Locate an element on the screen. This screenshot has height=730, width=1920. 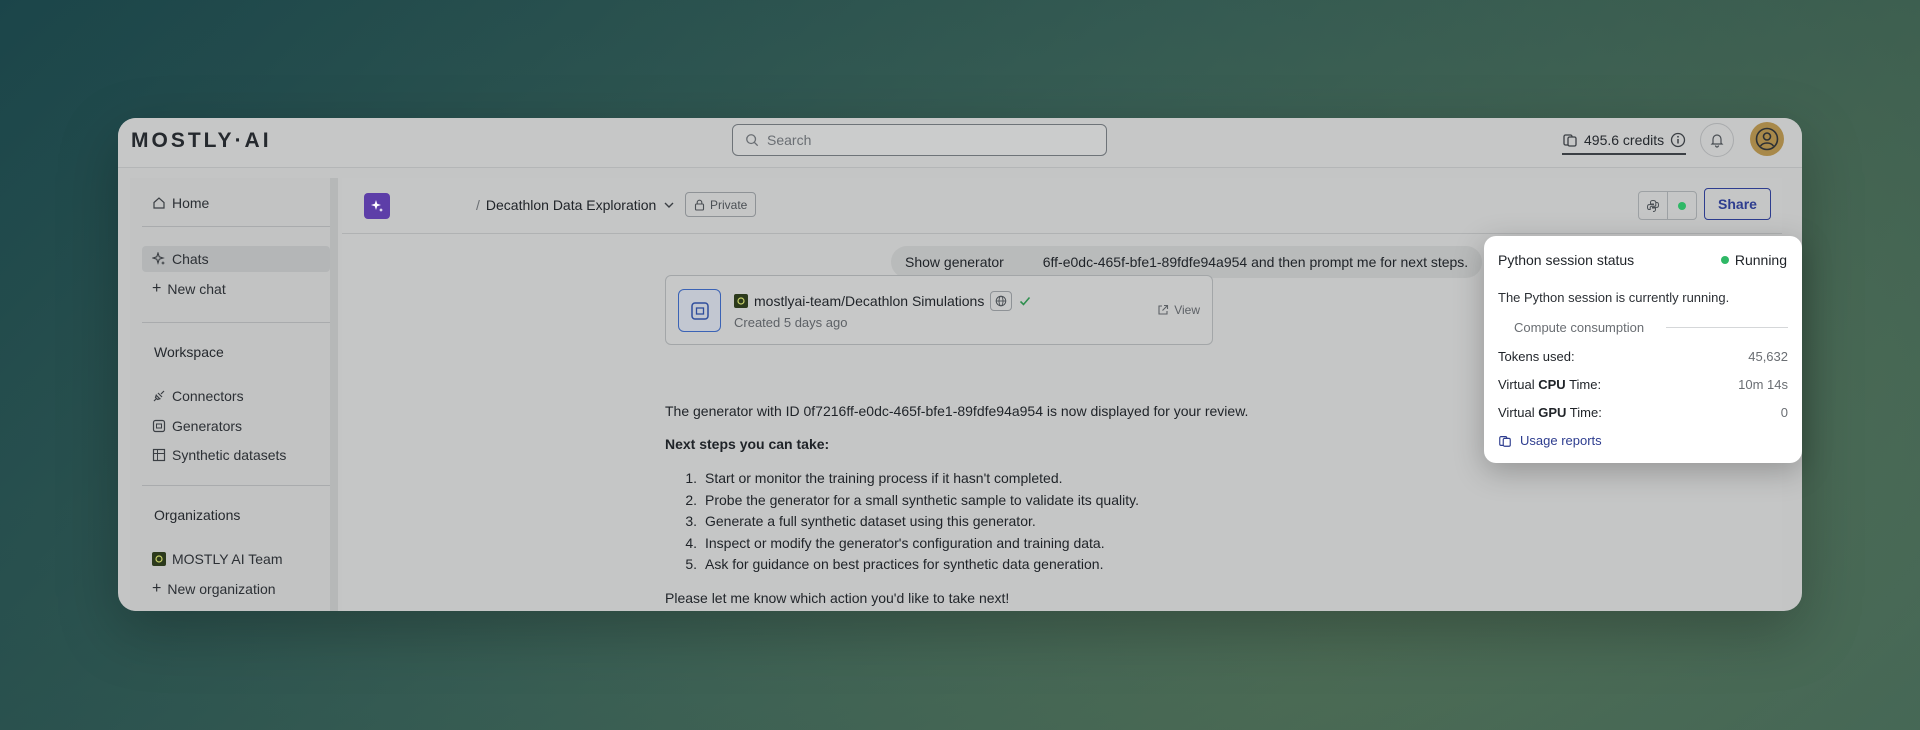
cpu-value: 10m 14s is located at coordinates (1763, 384).